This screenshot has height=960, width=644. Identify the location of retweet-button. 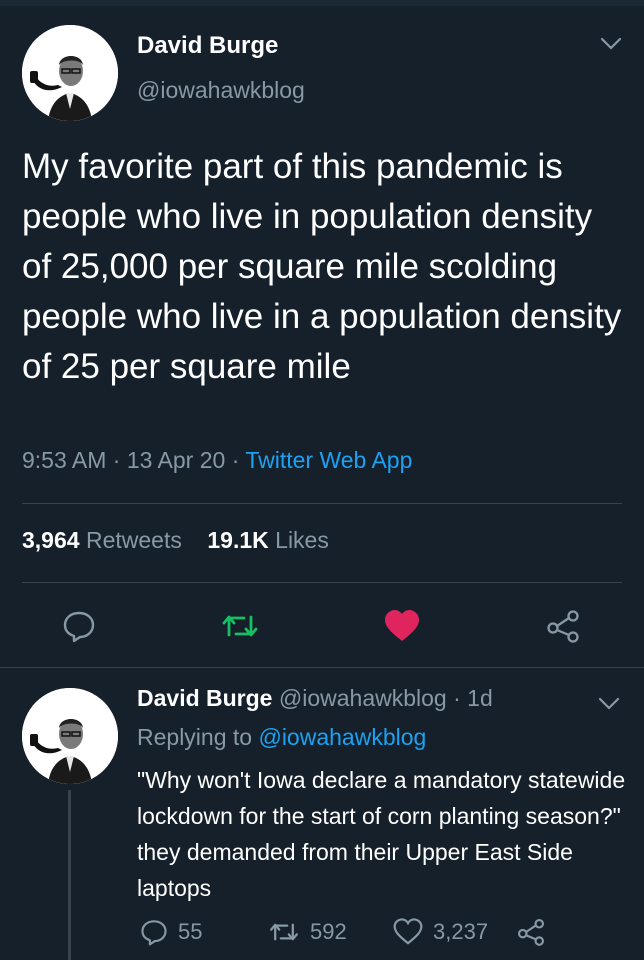
(240, 626).